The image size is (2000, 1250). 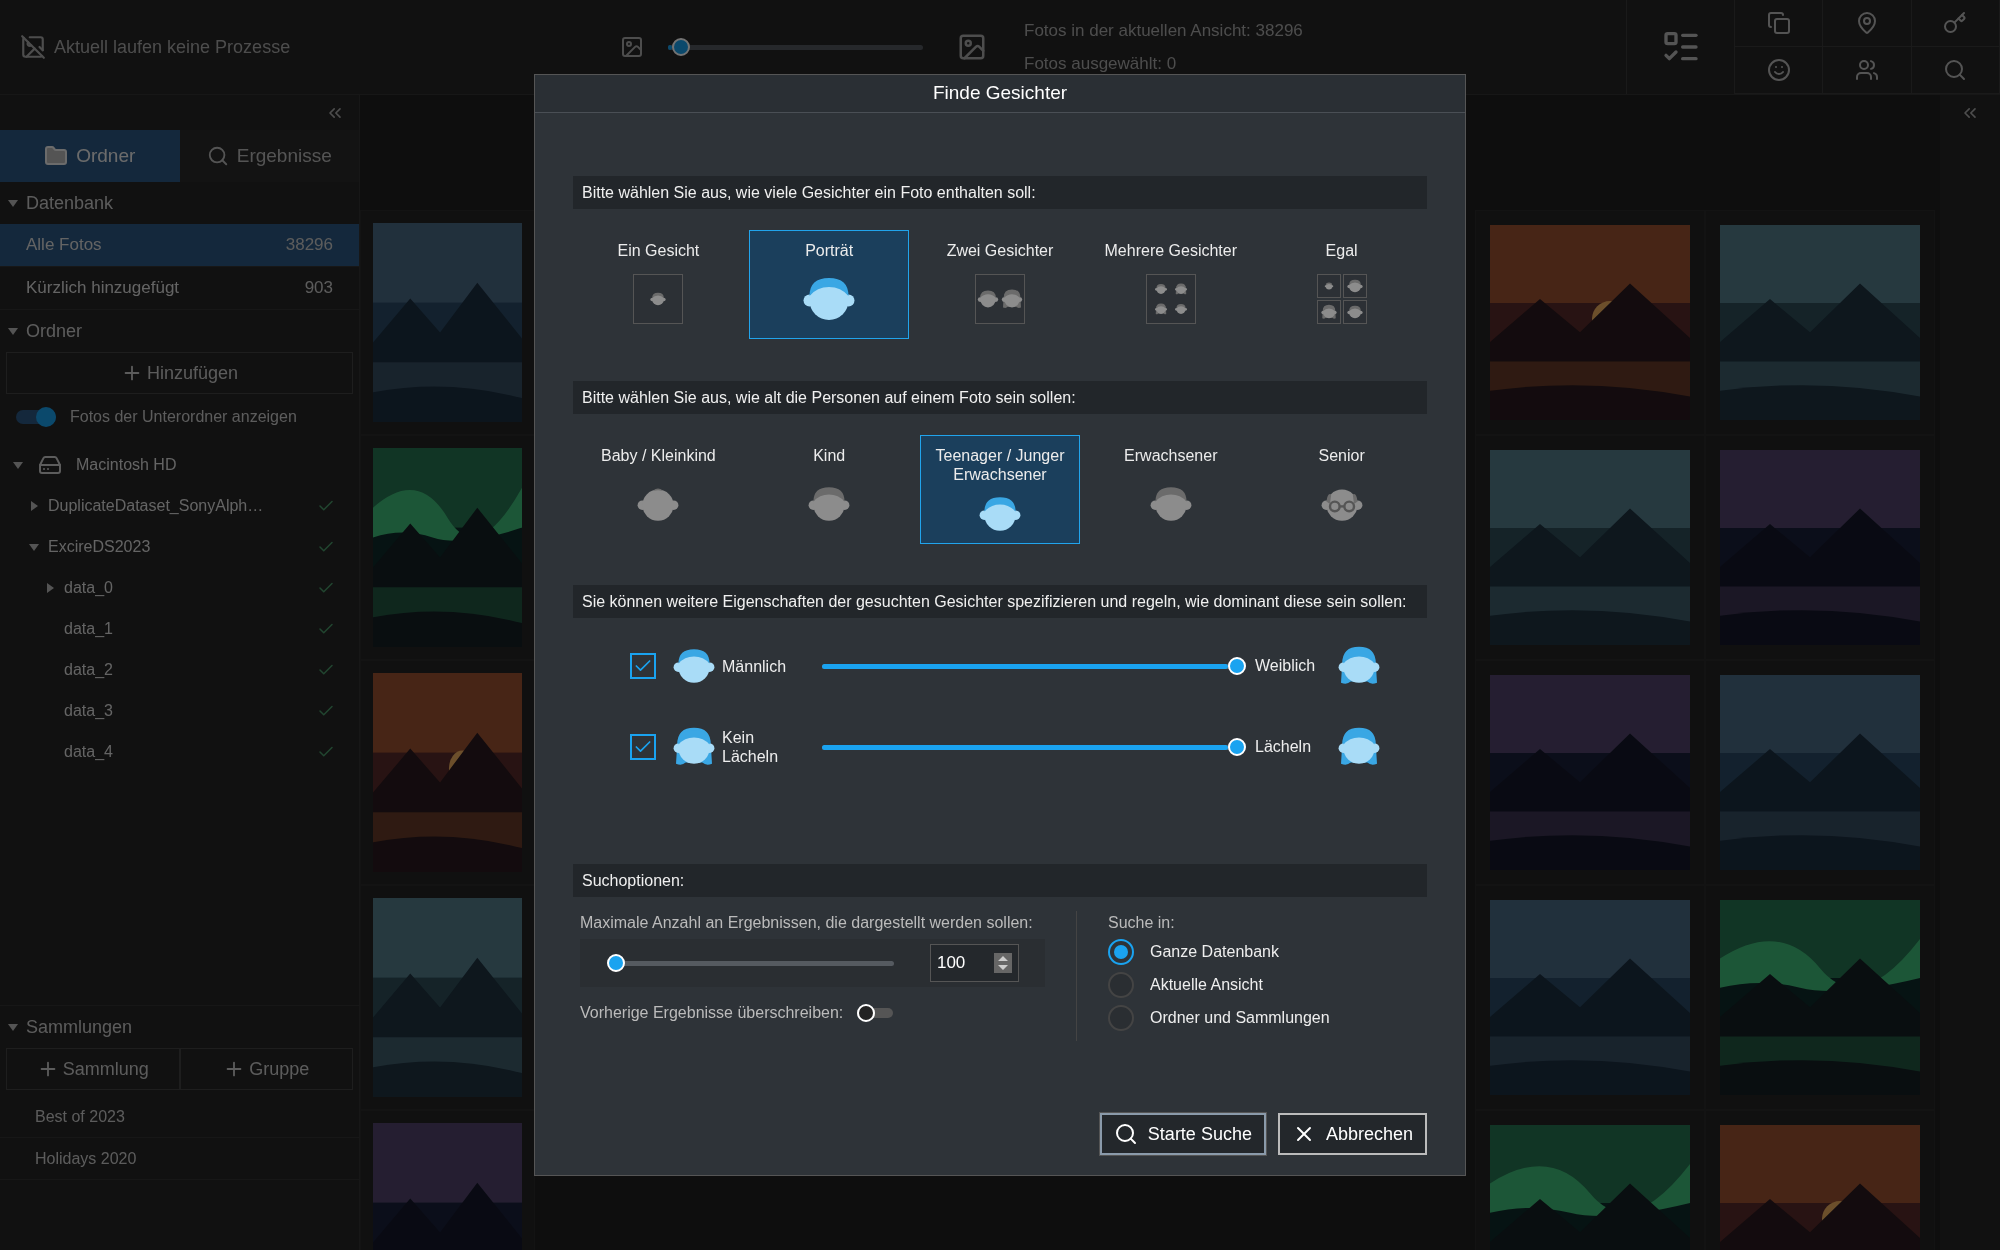 What do you see at coordinates (751, 747) in the screenshot?
I see `trait-label: Kein Lächeln` at bounding box center [751, 747].